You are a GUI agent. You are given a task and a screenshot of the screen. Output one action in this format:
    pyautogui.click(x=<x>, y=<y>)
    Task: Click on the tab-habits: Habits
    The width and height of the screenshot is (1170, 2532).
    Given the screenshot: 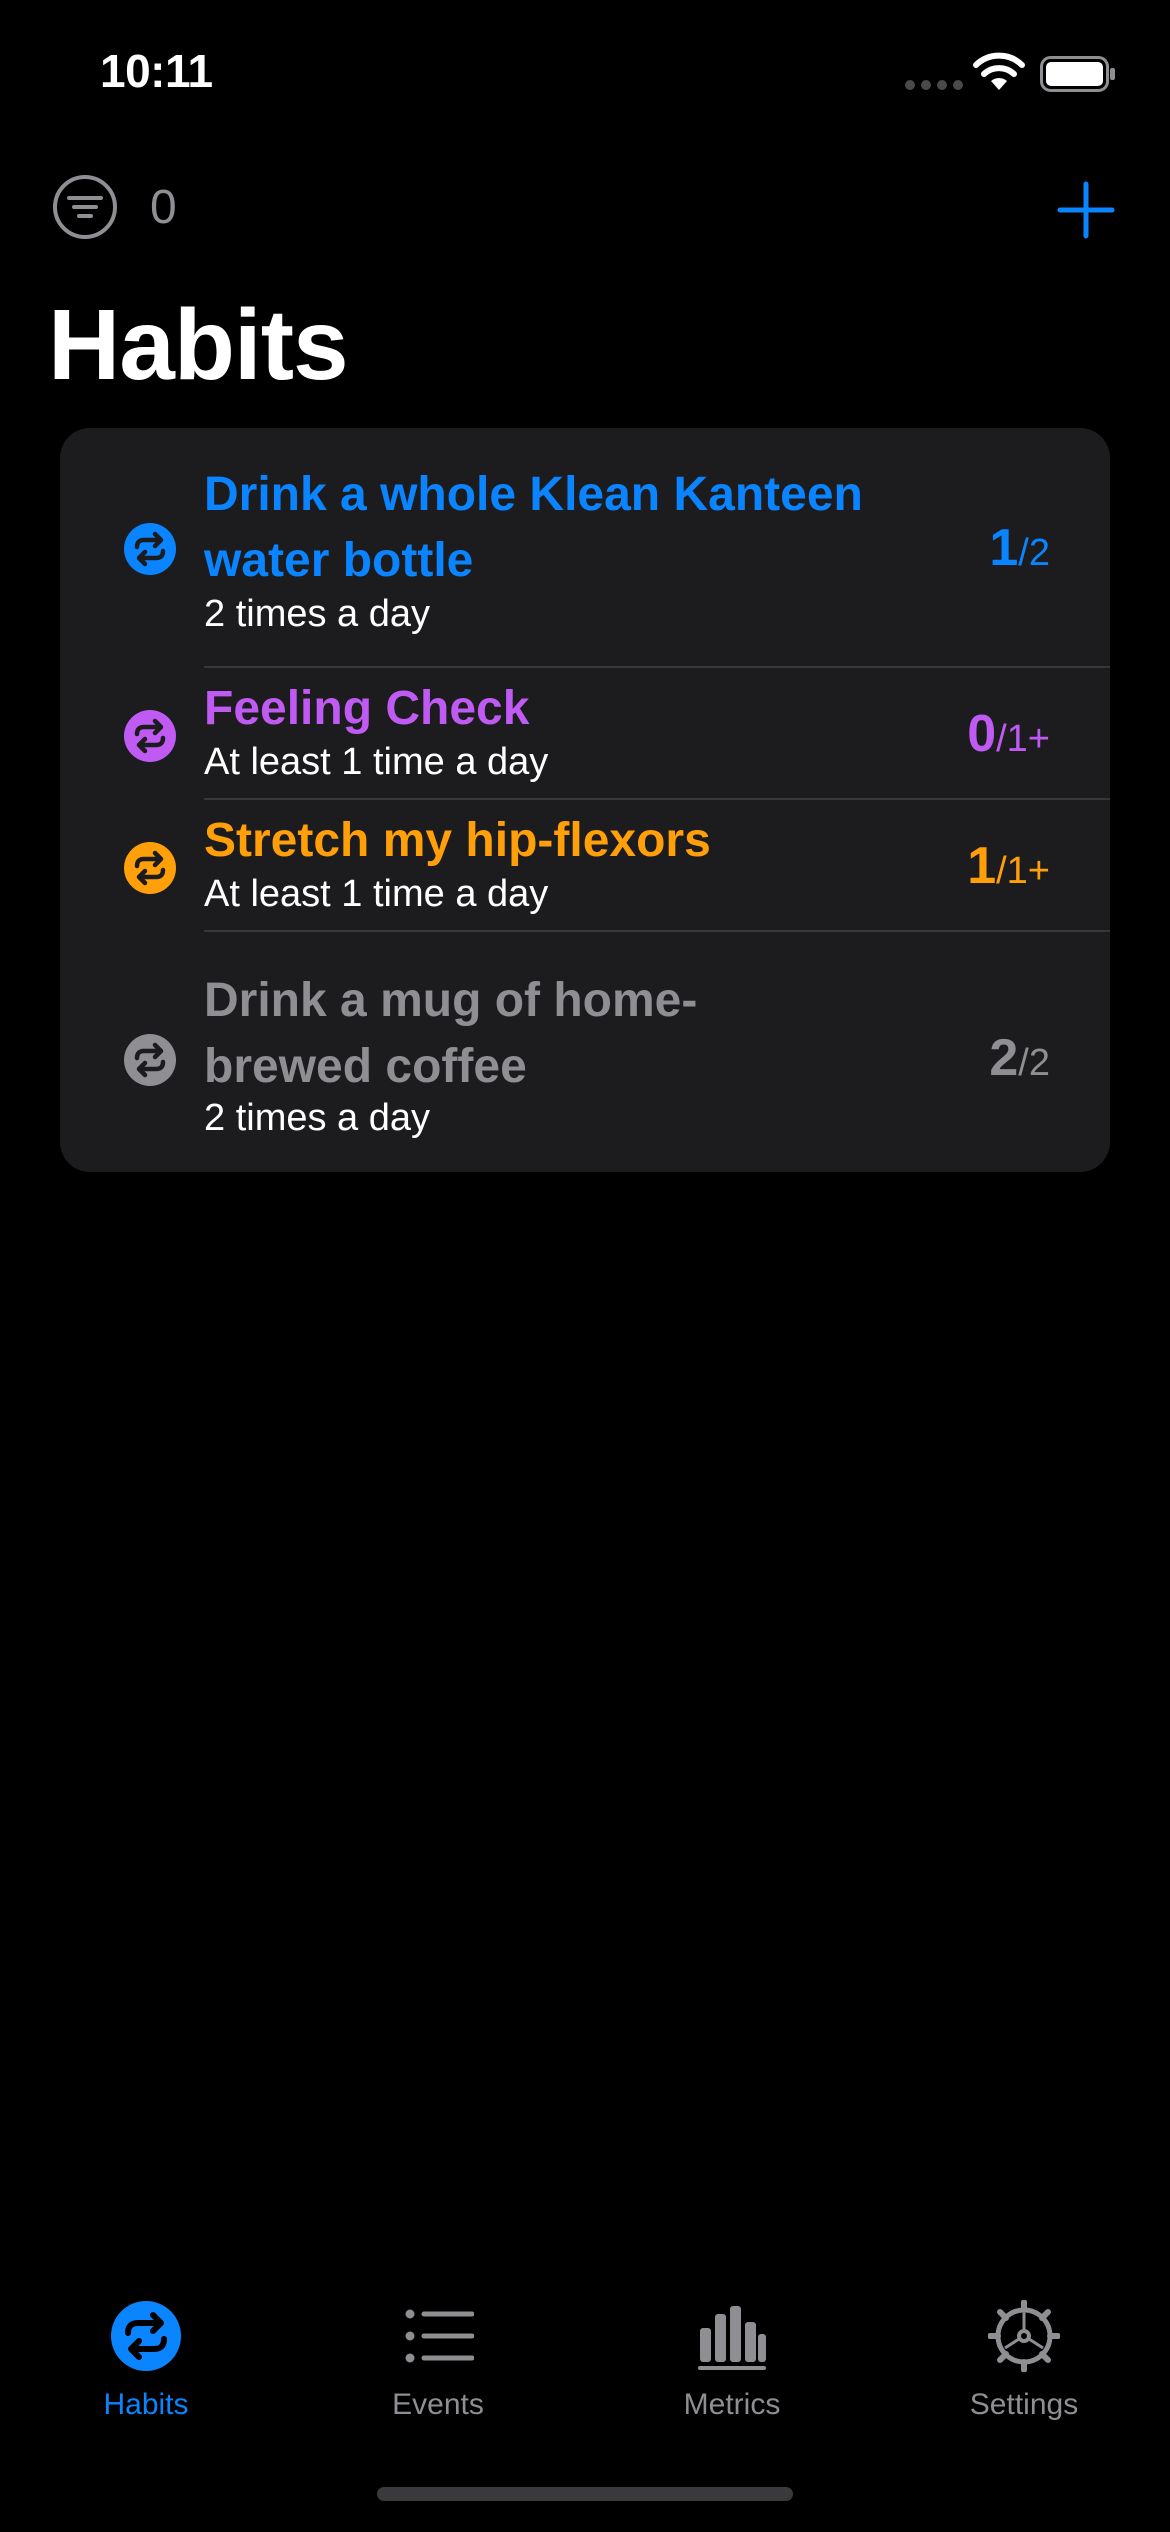 What is the action you would take?
    pyautogui.click(x=146, y=2355)
    